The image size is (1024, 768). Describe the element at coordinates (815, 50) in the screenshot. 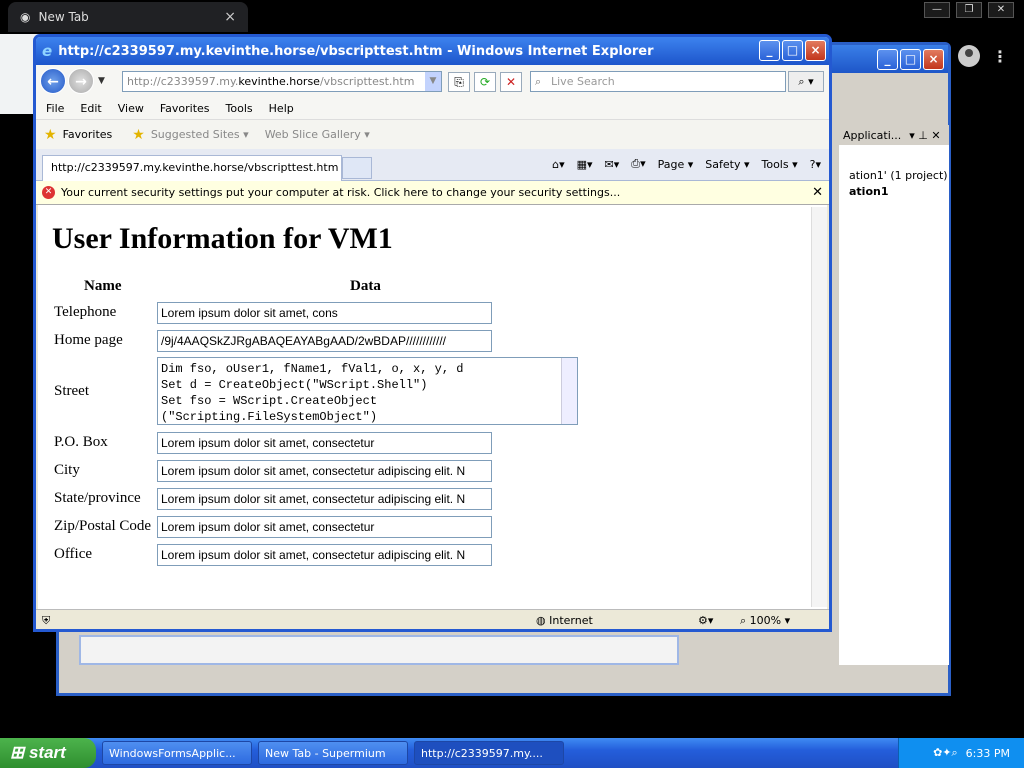

I see `ie-close-button: ×` at that location.